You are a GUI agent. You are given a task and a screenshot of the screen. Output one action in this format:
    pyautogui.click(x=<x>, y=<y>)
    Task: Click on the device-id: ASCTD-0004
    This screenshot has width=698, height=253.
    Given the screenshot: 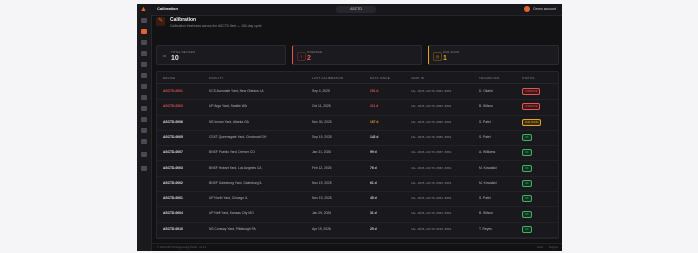 What is the action you would take?
    pyautogui.click(x=173, y=213)
    